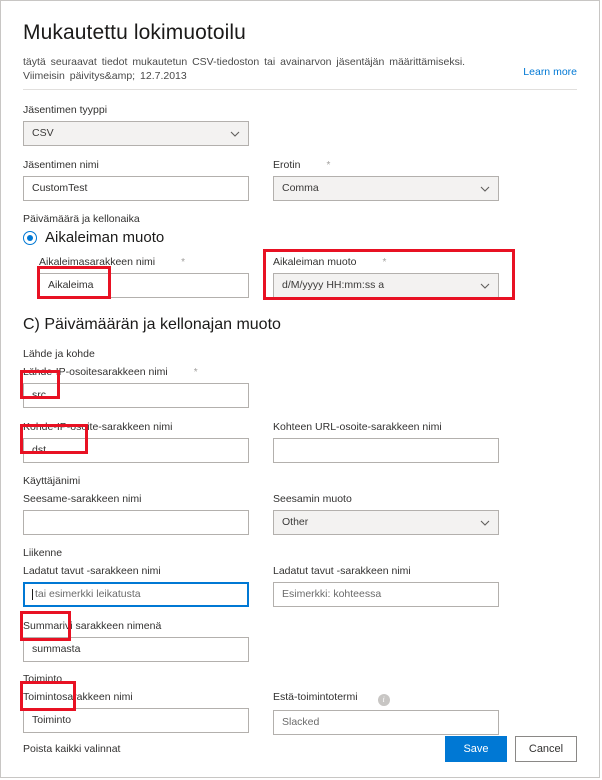  I want to click on save-button: Save, so click(476, 749).